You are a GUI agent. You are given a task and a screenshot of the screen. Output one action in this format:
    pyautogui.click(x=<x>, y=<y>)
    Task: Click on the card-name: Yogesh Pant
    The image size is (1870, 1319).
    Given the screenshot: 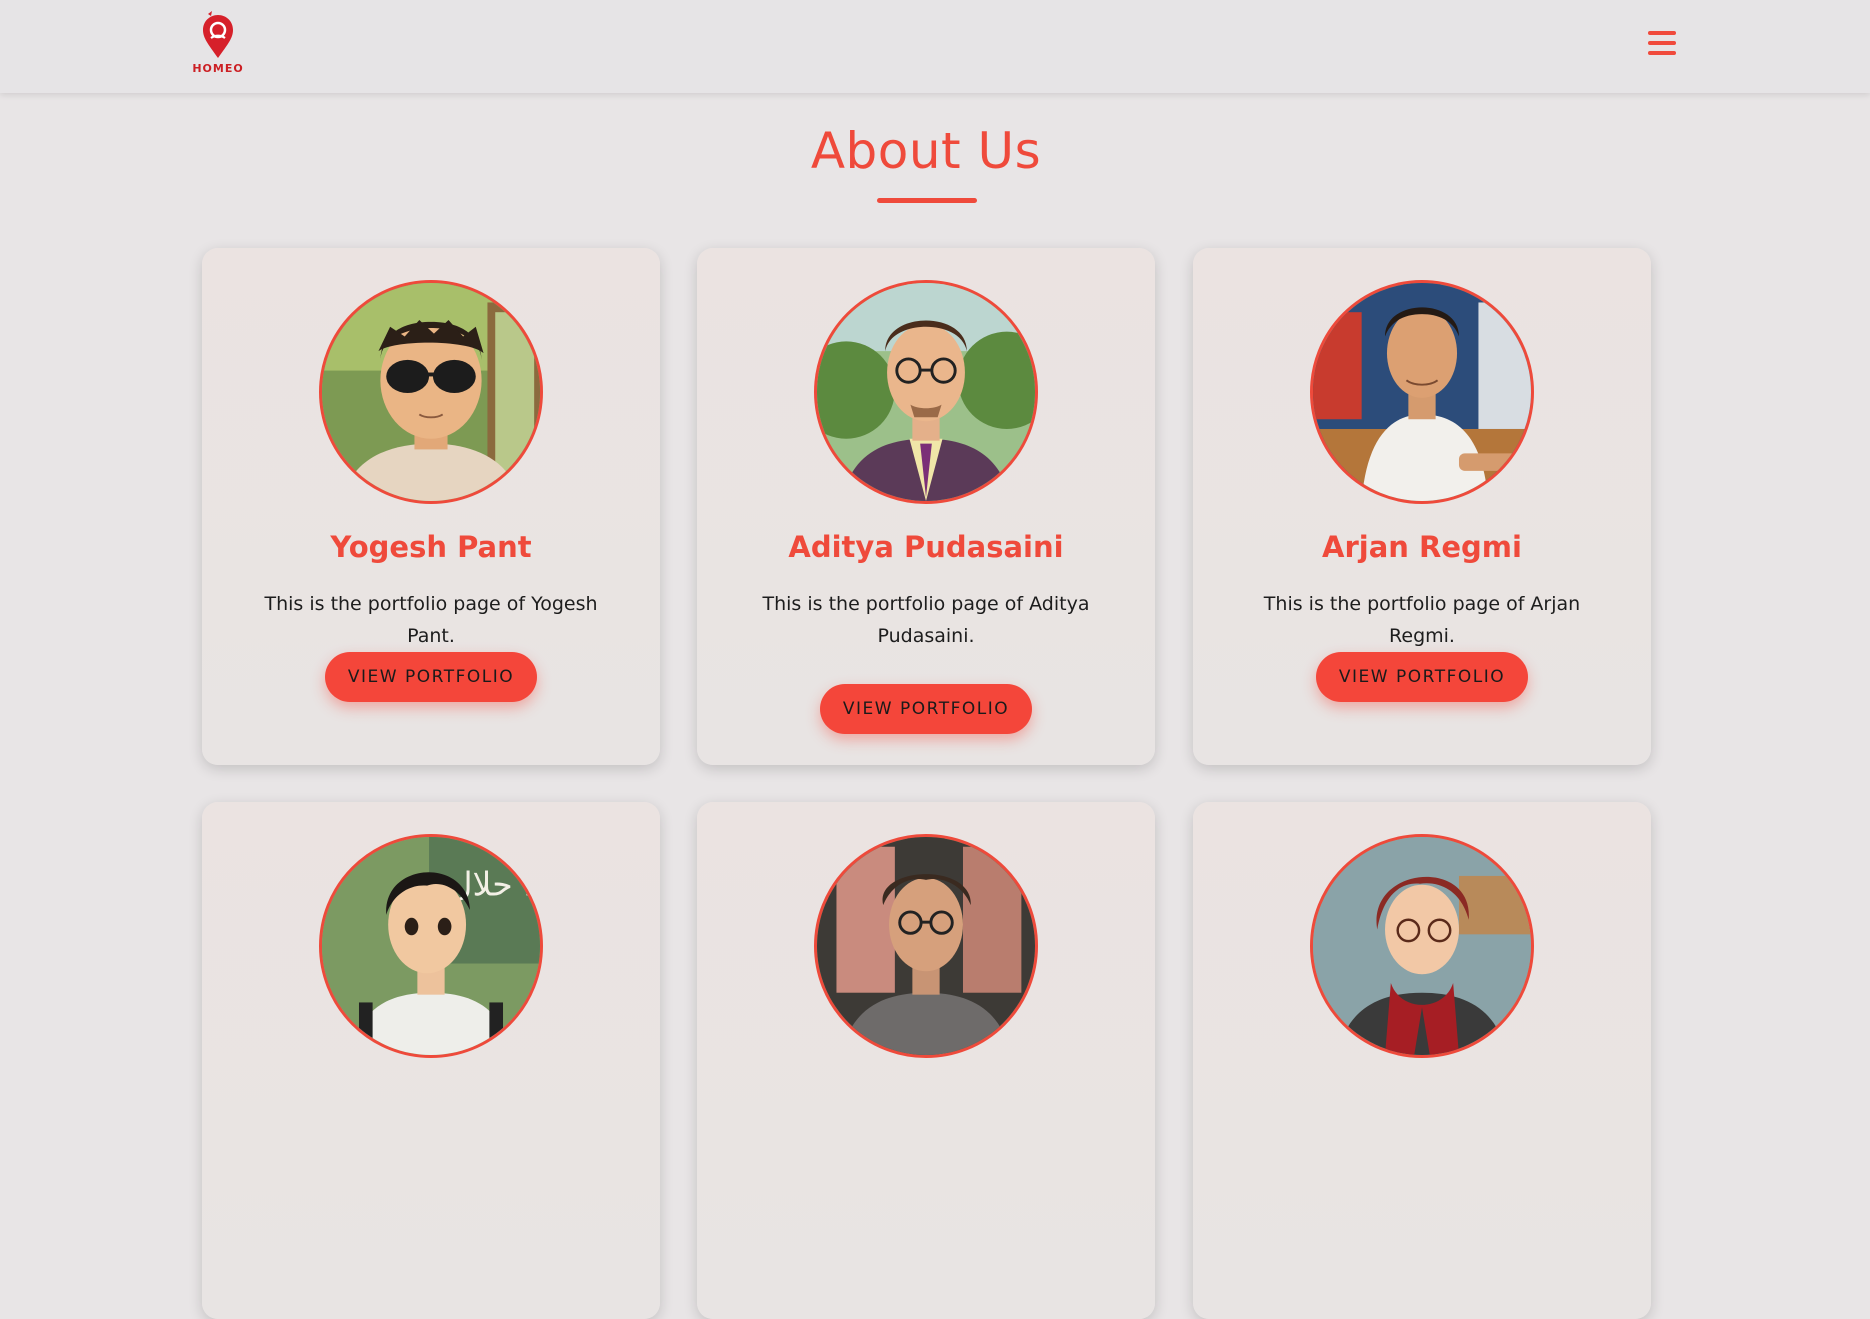 What is the action you would take?
    pyautogui.click(x=431, y=547)
    